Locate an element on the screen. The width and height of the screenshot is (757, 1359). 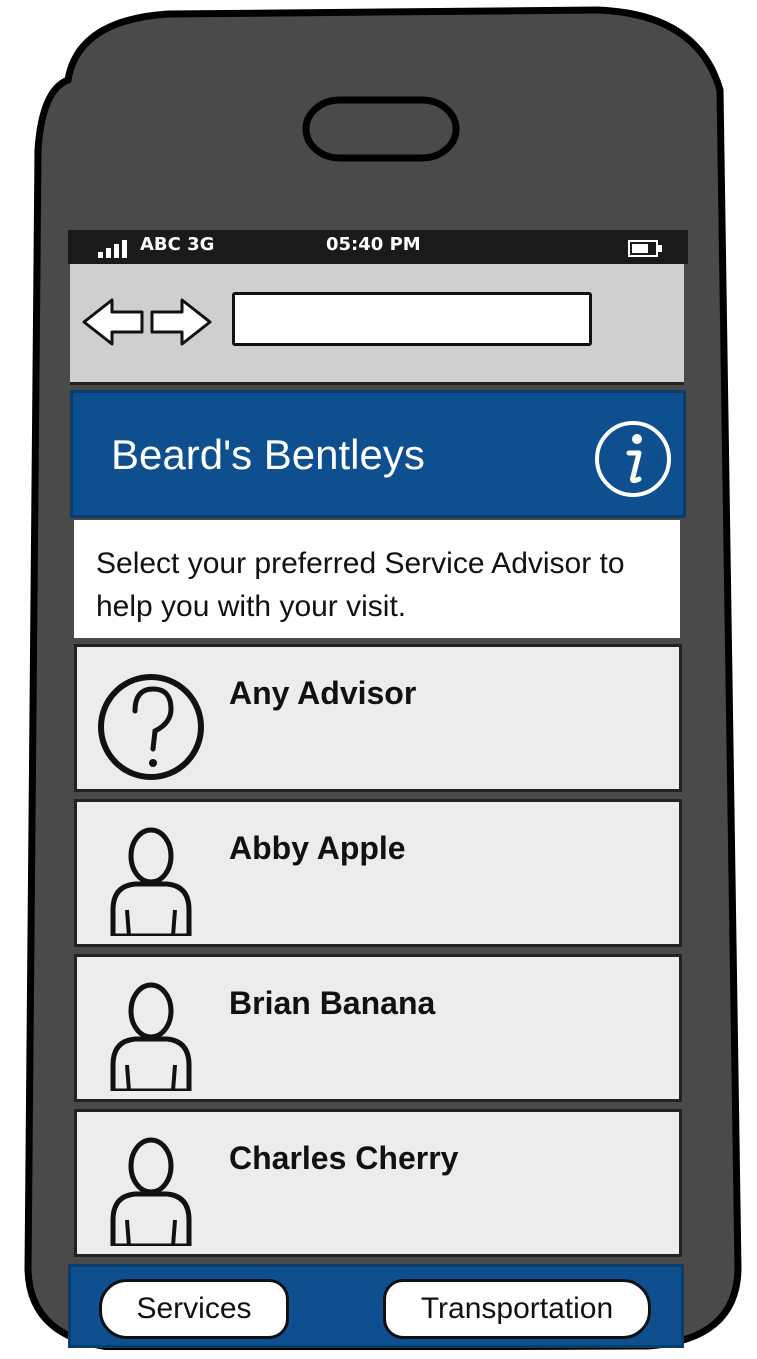
advisor-item-charles: Charles Cherry is located at coordinates (378, 1183).